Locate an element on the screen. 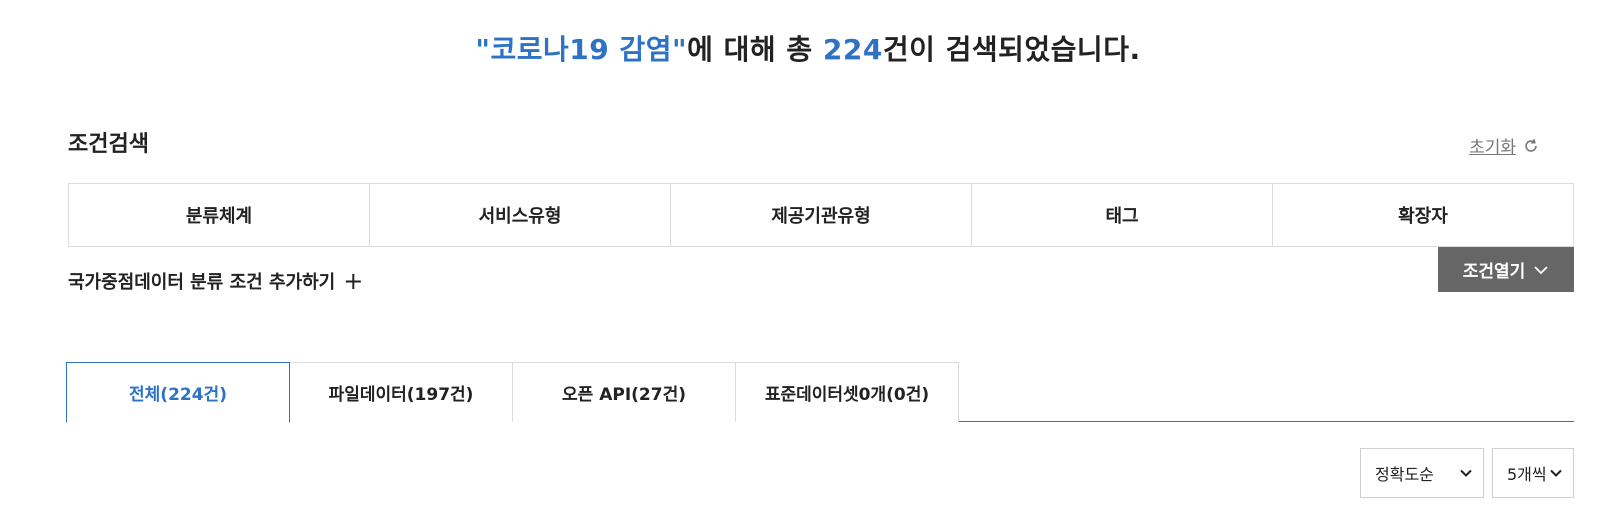 This screenshot has width=1616, height=509. sort-order-value: 정확도순 is located at coordinates (1404, 474).